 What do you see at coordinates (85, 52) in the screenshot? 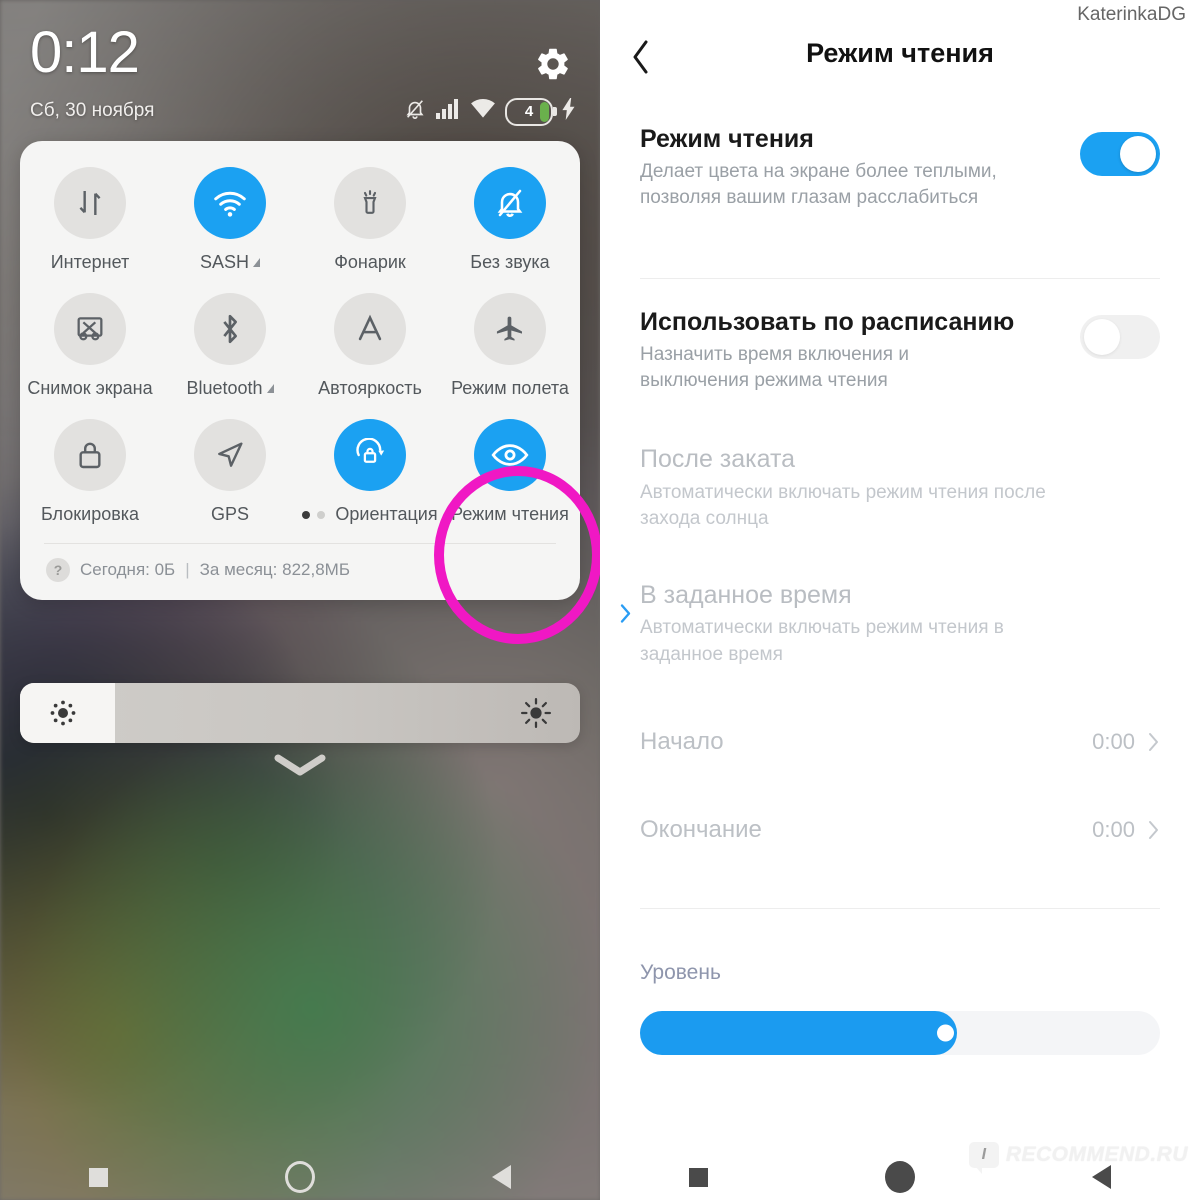
I see `status-clock: 0:12` at bounding box center [85, 52].